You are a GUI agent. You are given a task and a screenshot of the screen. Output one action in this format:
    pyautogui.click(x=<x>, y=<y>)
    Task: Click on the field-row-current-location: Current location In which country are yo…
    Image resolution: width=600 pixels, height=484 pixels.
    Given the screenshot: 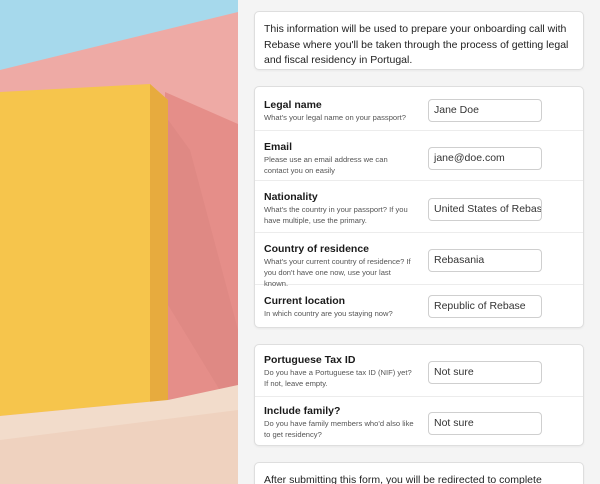 What is the action you would take?
    pyautogui.click(x=419, y=307)
    